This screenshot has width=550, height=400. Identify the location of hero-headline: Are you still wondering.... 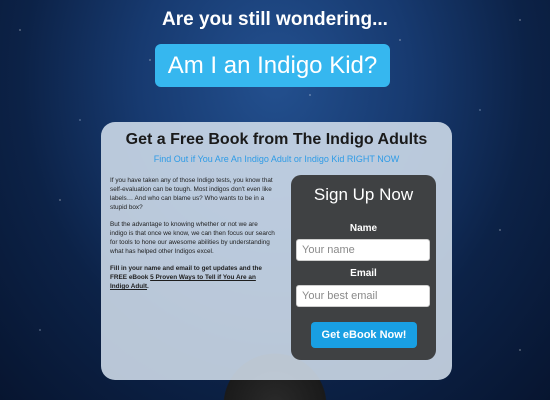
(275, 19).